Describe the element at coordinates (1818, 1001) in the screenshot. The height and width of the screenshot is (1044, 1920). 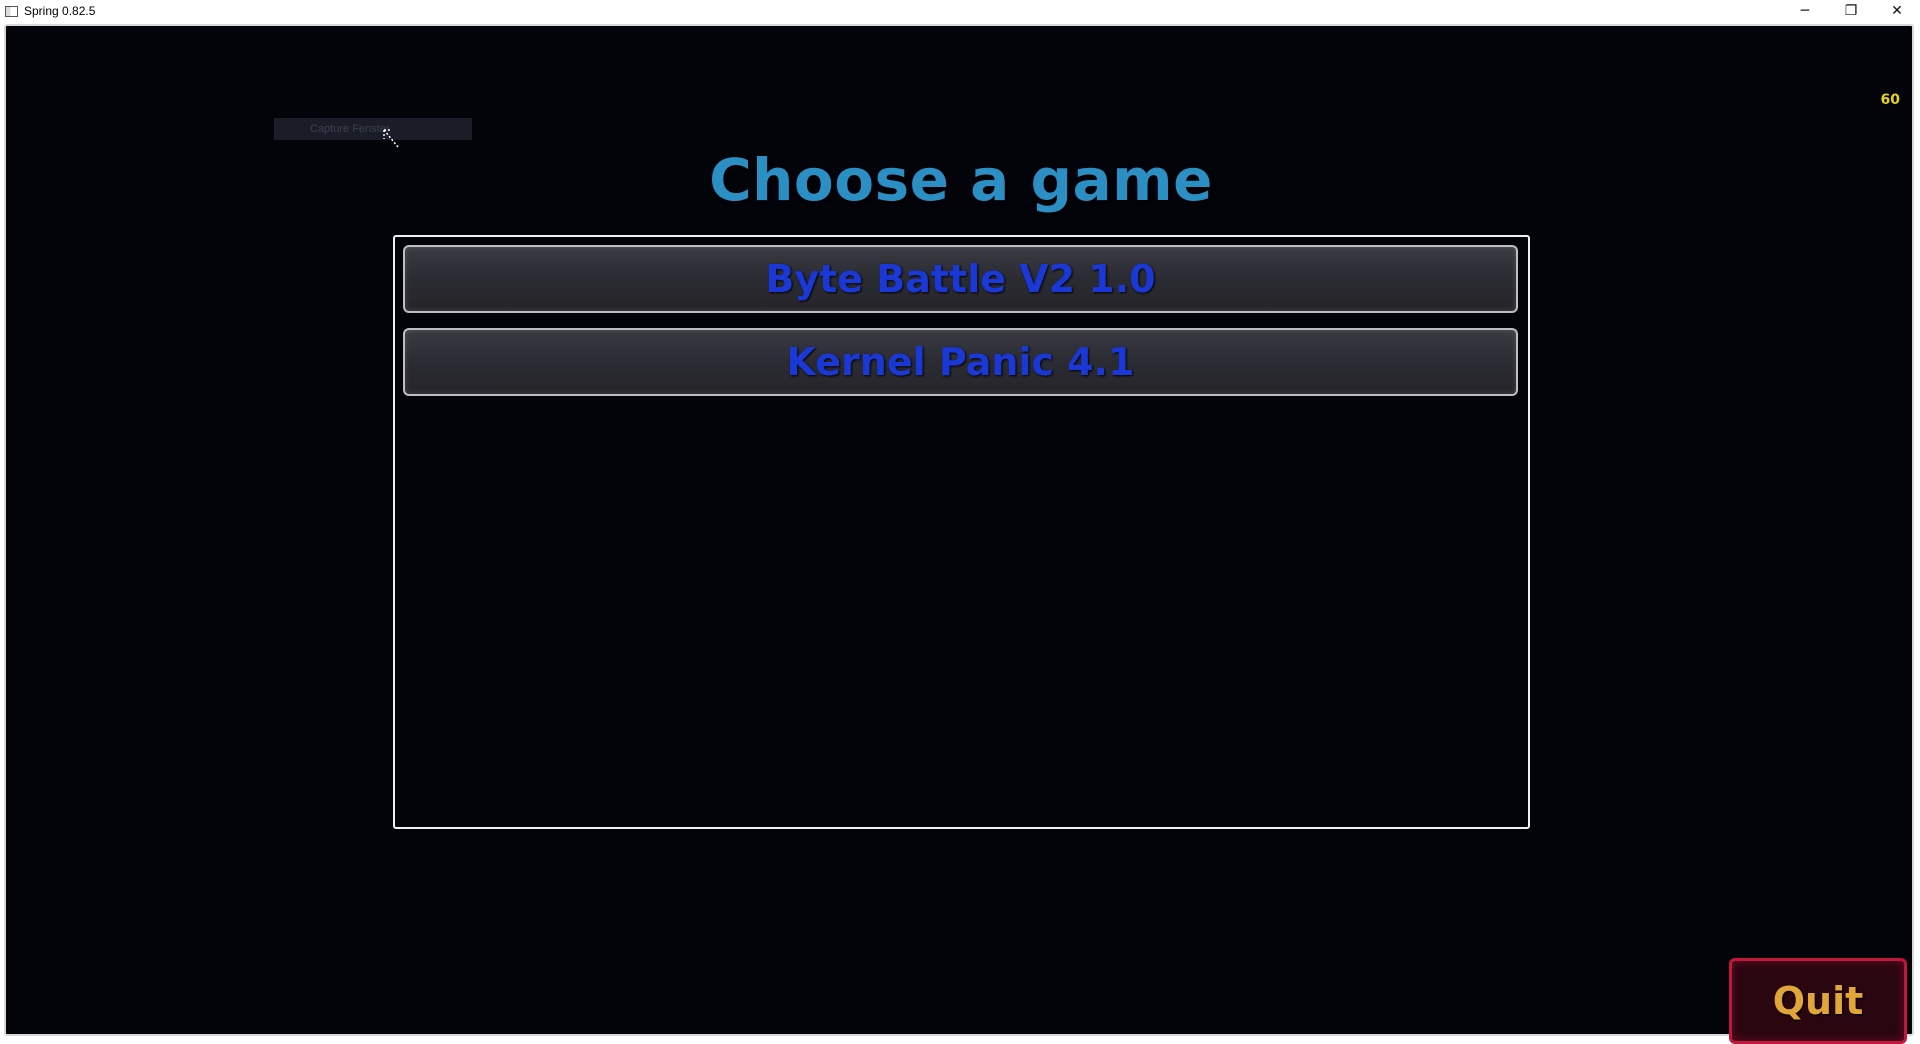
I see `quit-button: Quit` at that location.